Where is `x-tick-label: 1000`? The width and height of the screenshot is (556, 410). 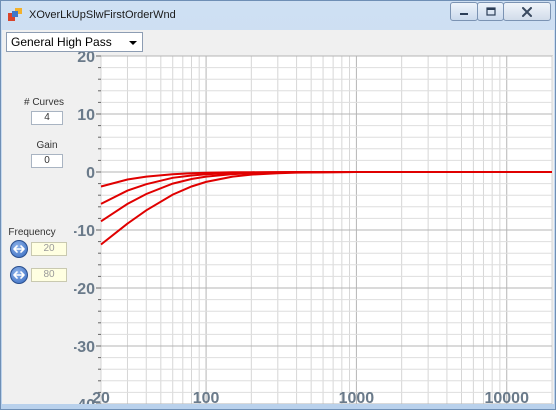
x-tick-label: 1000 is located at coordinates (357, 397).